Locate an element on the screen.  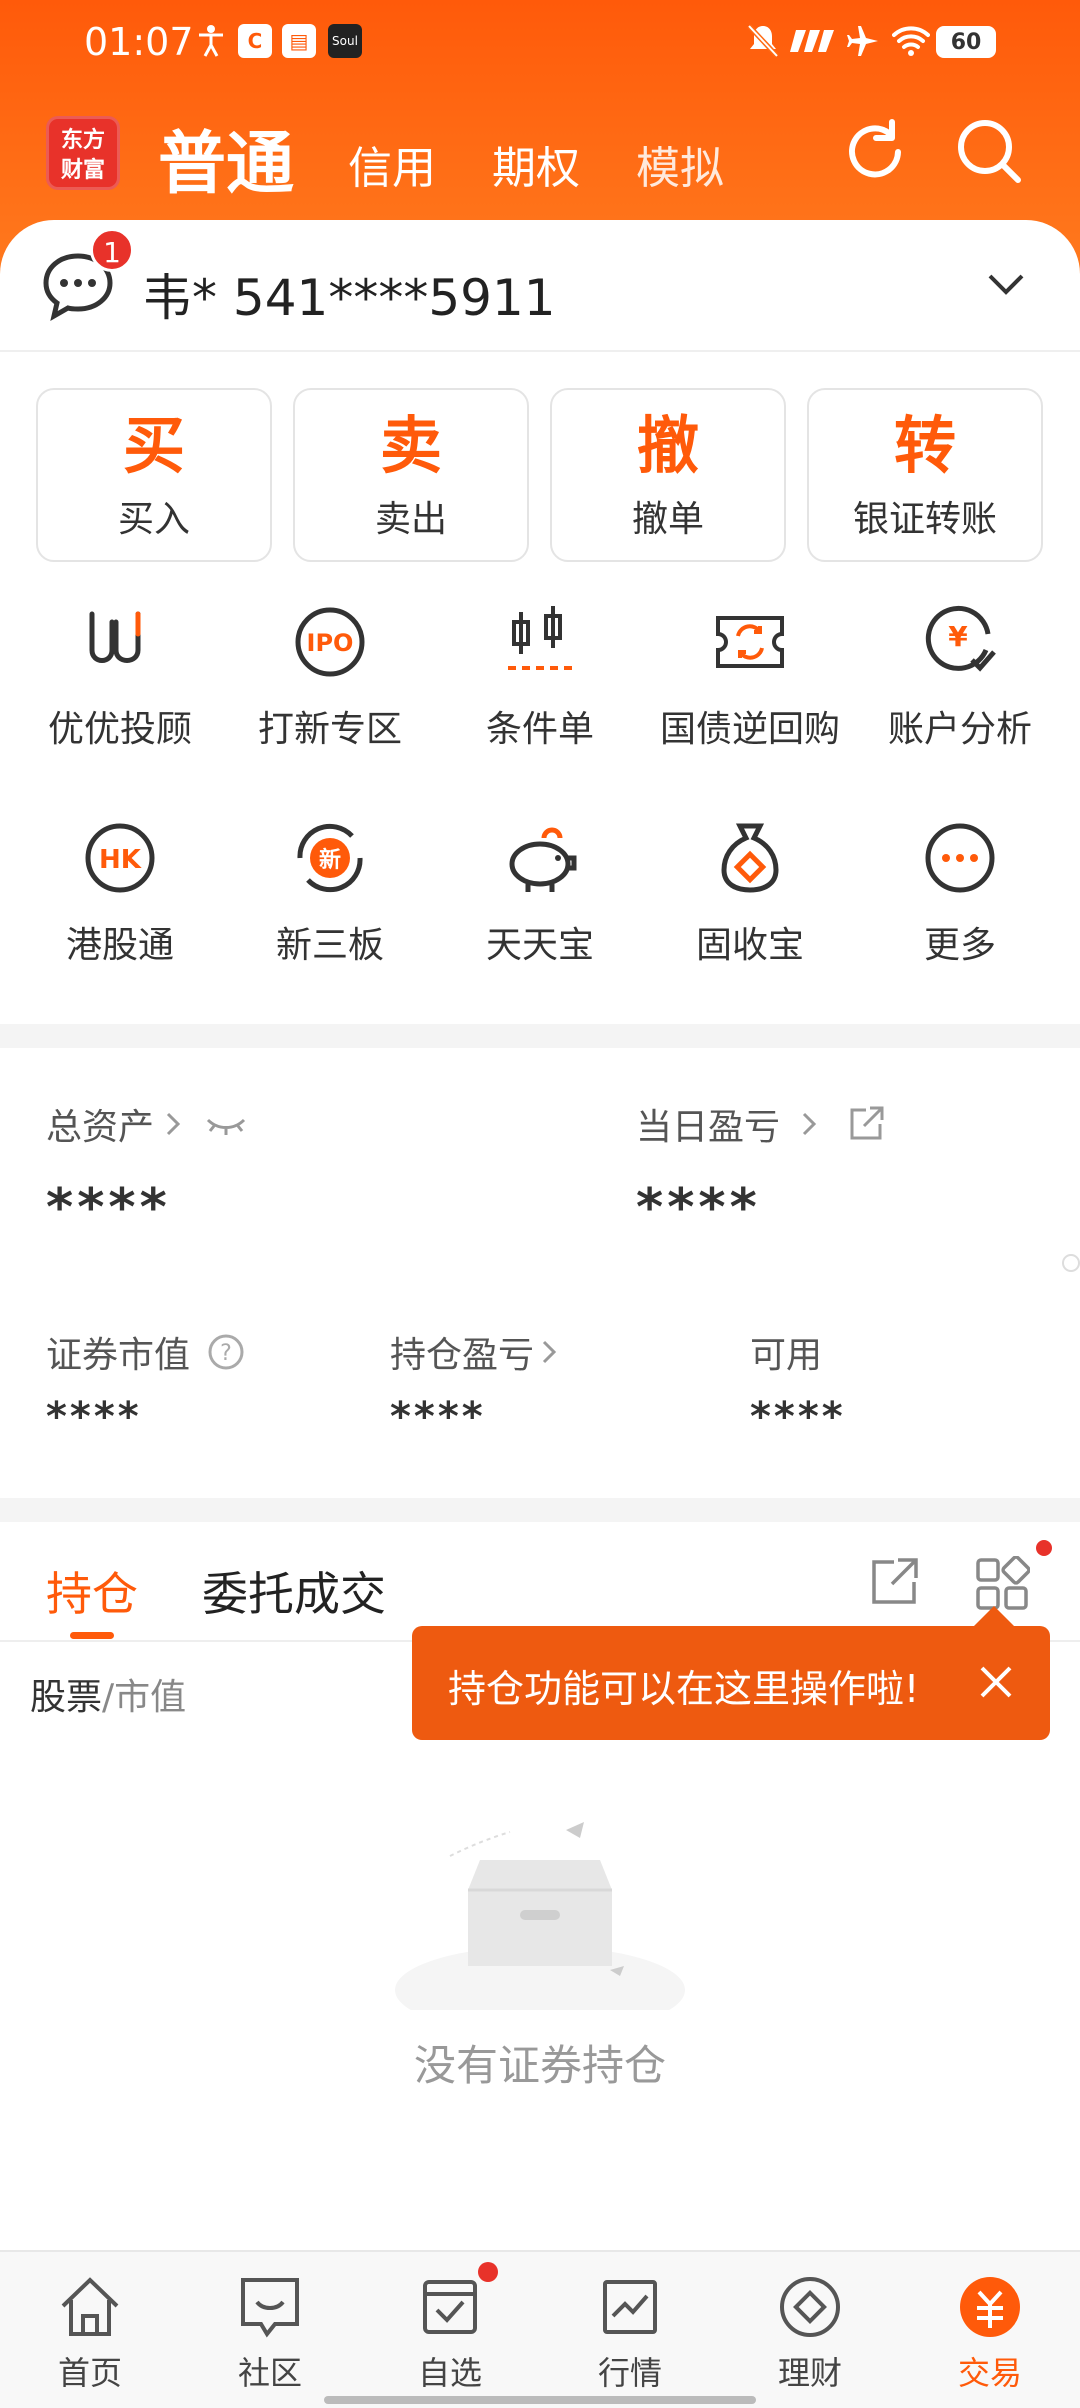
cancel-order-button: 撤 撤单 is located at coordinates (668, 475).